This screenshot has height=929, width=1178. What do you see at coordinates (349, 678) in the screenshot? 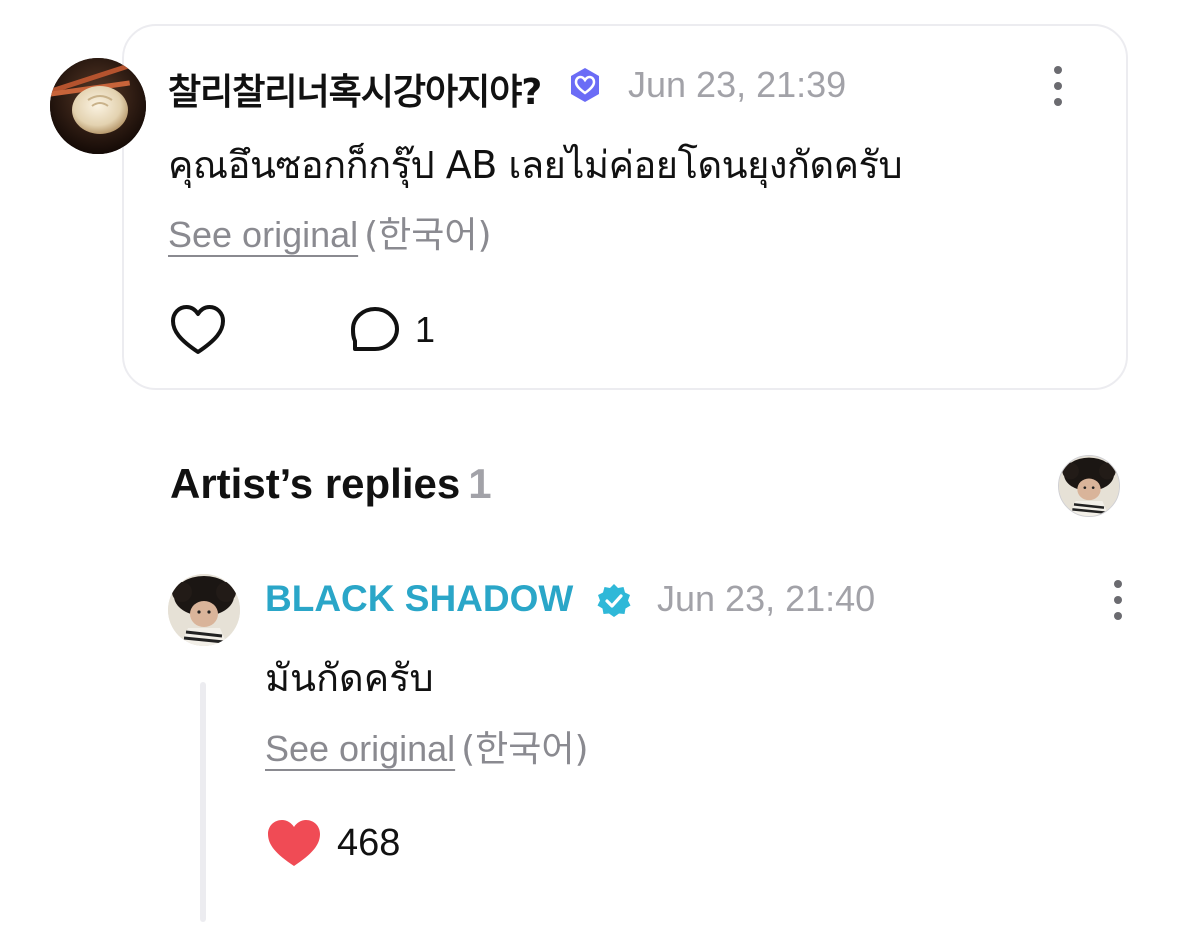
I see `reply-text: มันกัดครับ` at bounding box center [349, 678].